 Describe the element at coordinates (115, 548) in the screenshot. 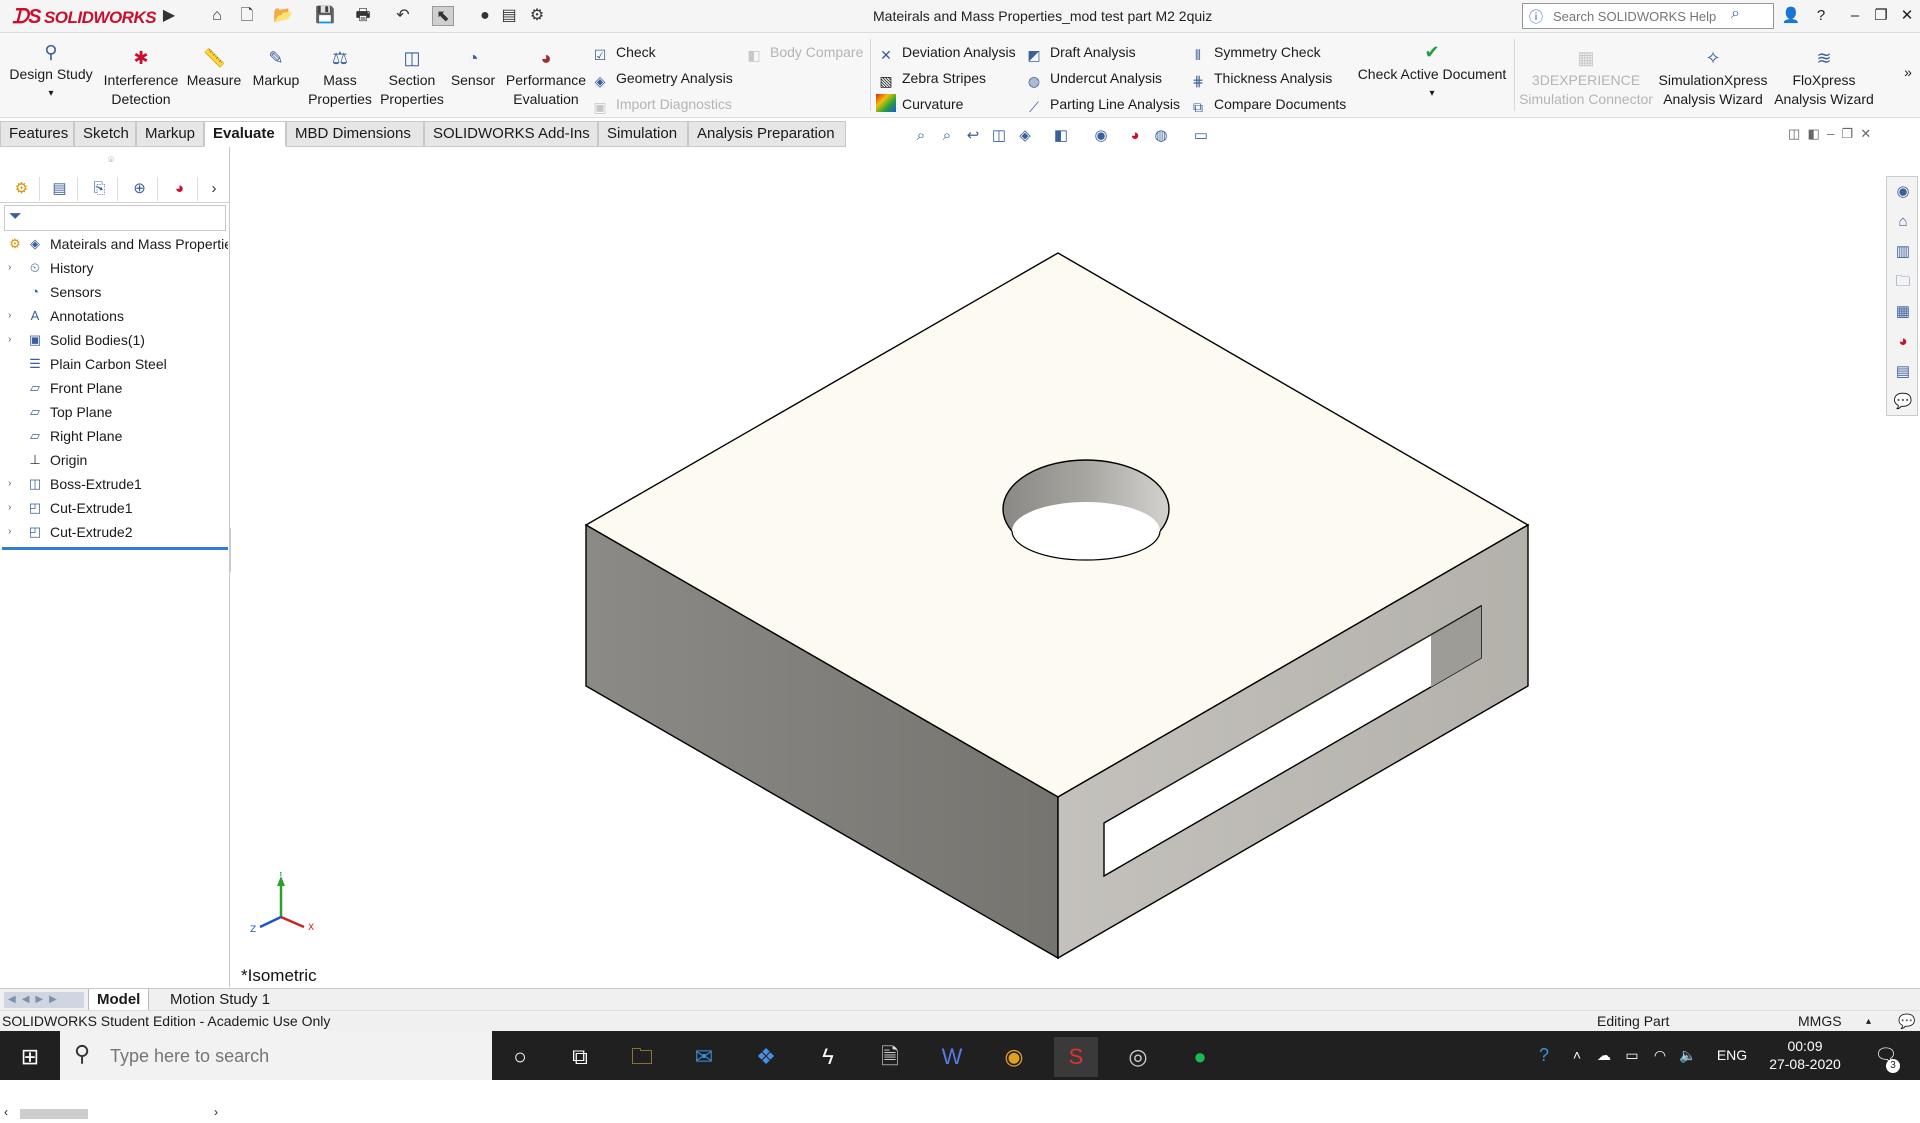

I see `rollback-bar` at that location.